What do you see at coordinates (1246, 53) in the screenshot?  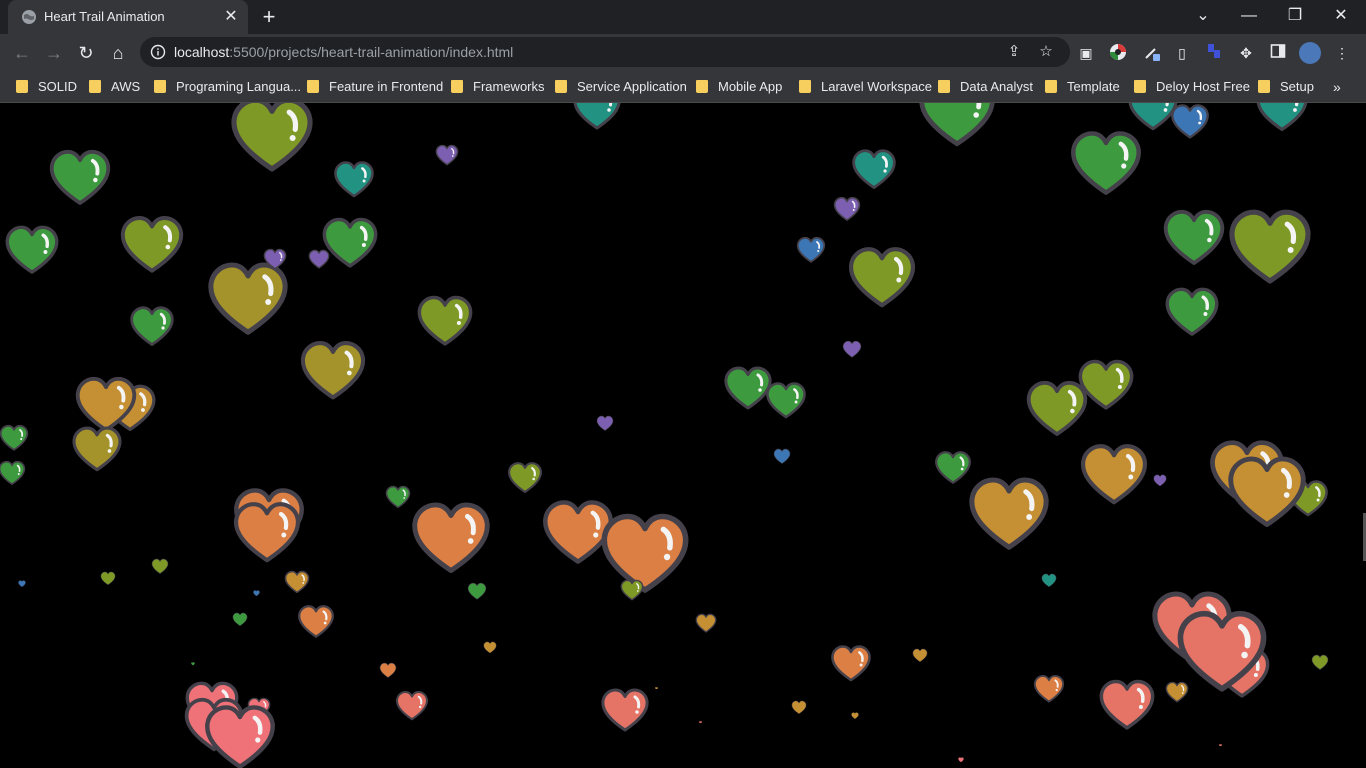 I see `extensions-puzzle-icon: ✥` at bounding box center [1246, 53].